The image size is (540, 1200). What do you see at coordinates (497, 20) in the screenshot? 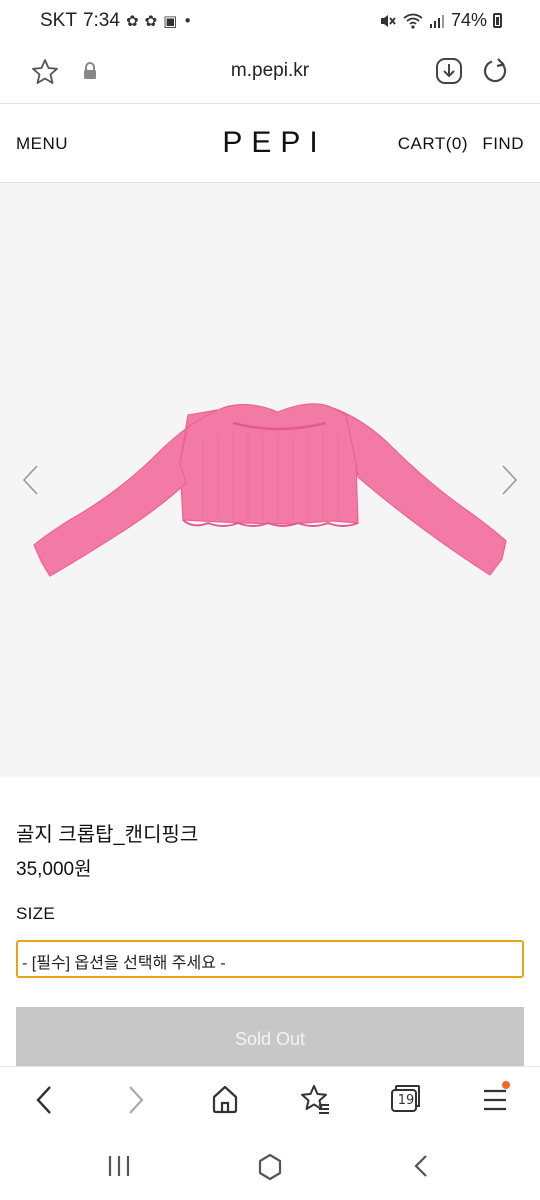
I see `battery-icon` at bounding box center [497, 20].